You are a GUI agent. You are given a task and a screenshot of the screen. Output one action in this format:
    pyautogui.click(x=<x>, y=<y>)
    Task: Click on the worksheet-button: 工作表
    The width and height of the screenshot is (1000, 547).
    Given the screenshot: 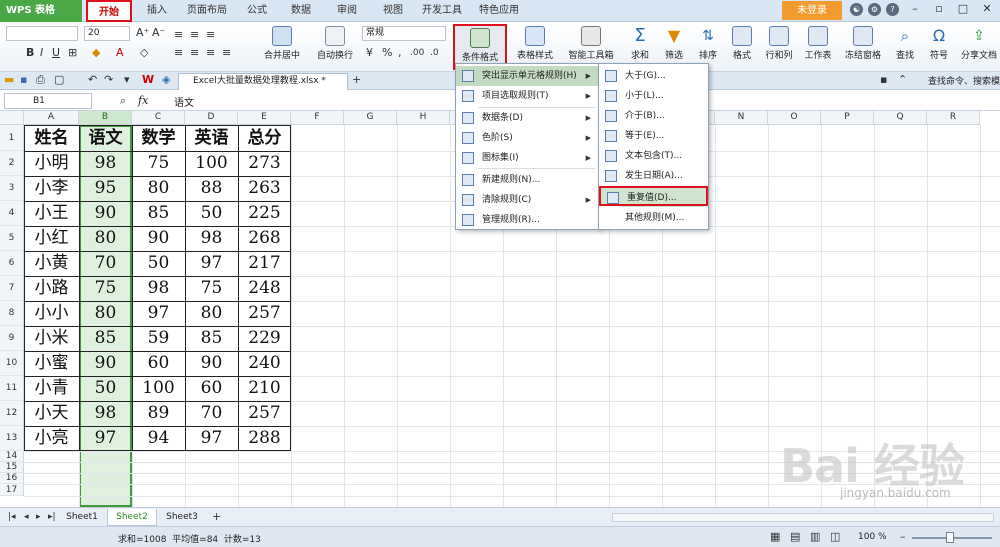 What is the action you would take?
    pyautogui.click(x=818, y=47)
    